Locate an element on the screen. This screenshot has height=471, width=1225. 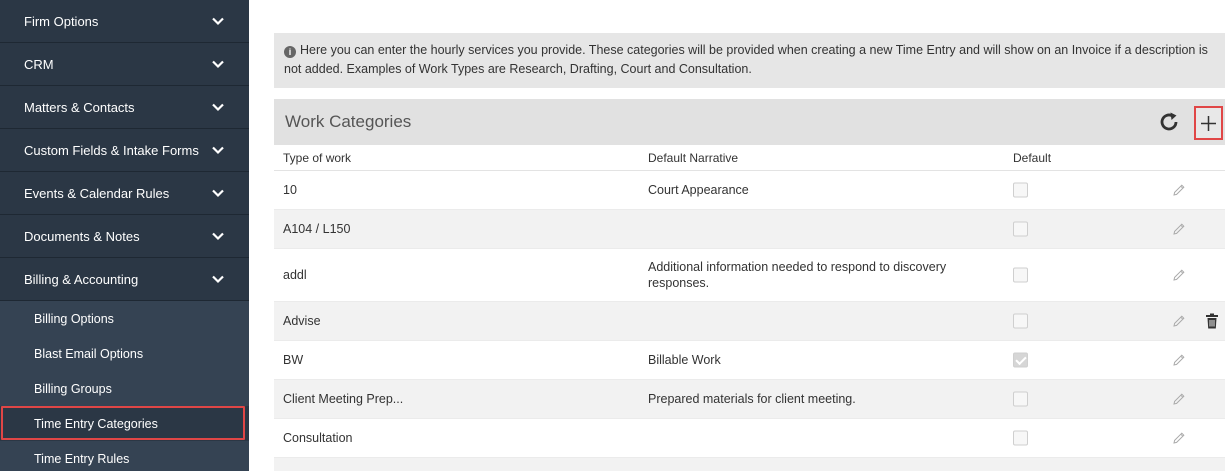
sidebar-item-billing-options: Billing Options is located at coordinates (124, 318).